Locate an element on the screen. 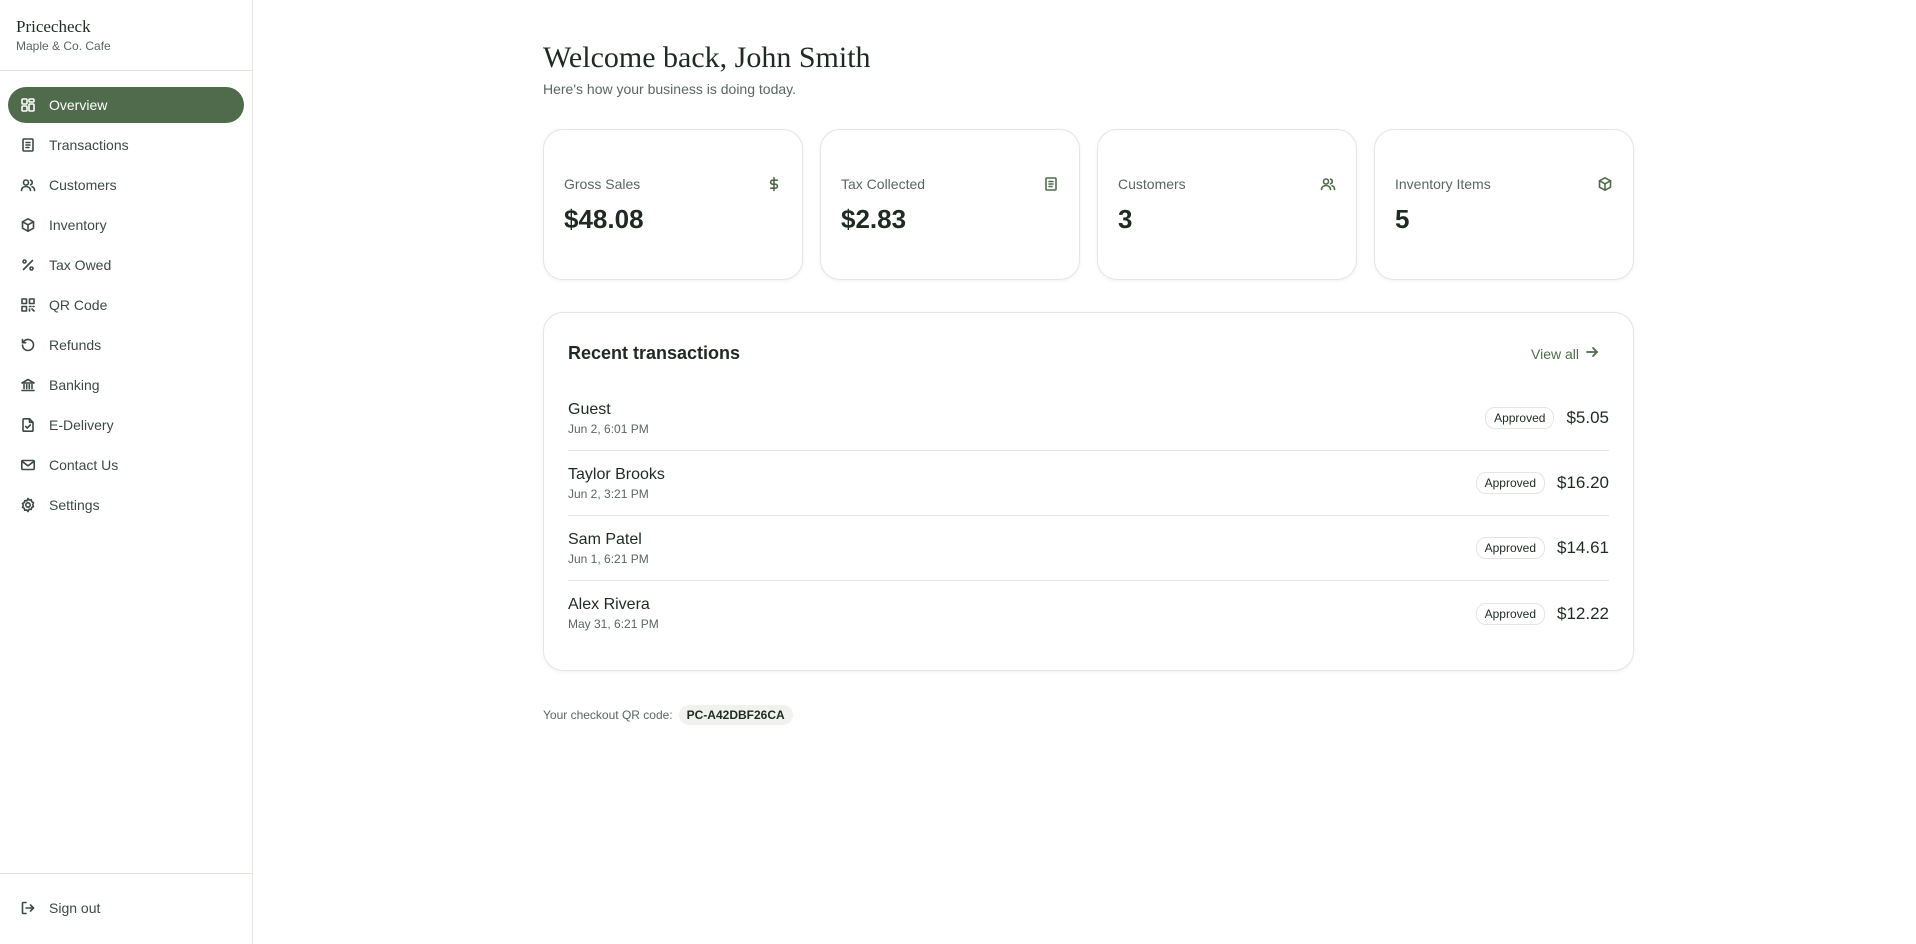  stat-label: Customers is located at coordinates (1152, 184).